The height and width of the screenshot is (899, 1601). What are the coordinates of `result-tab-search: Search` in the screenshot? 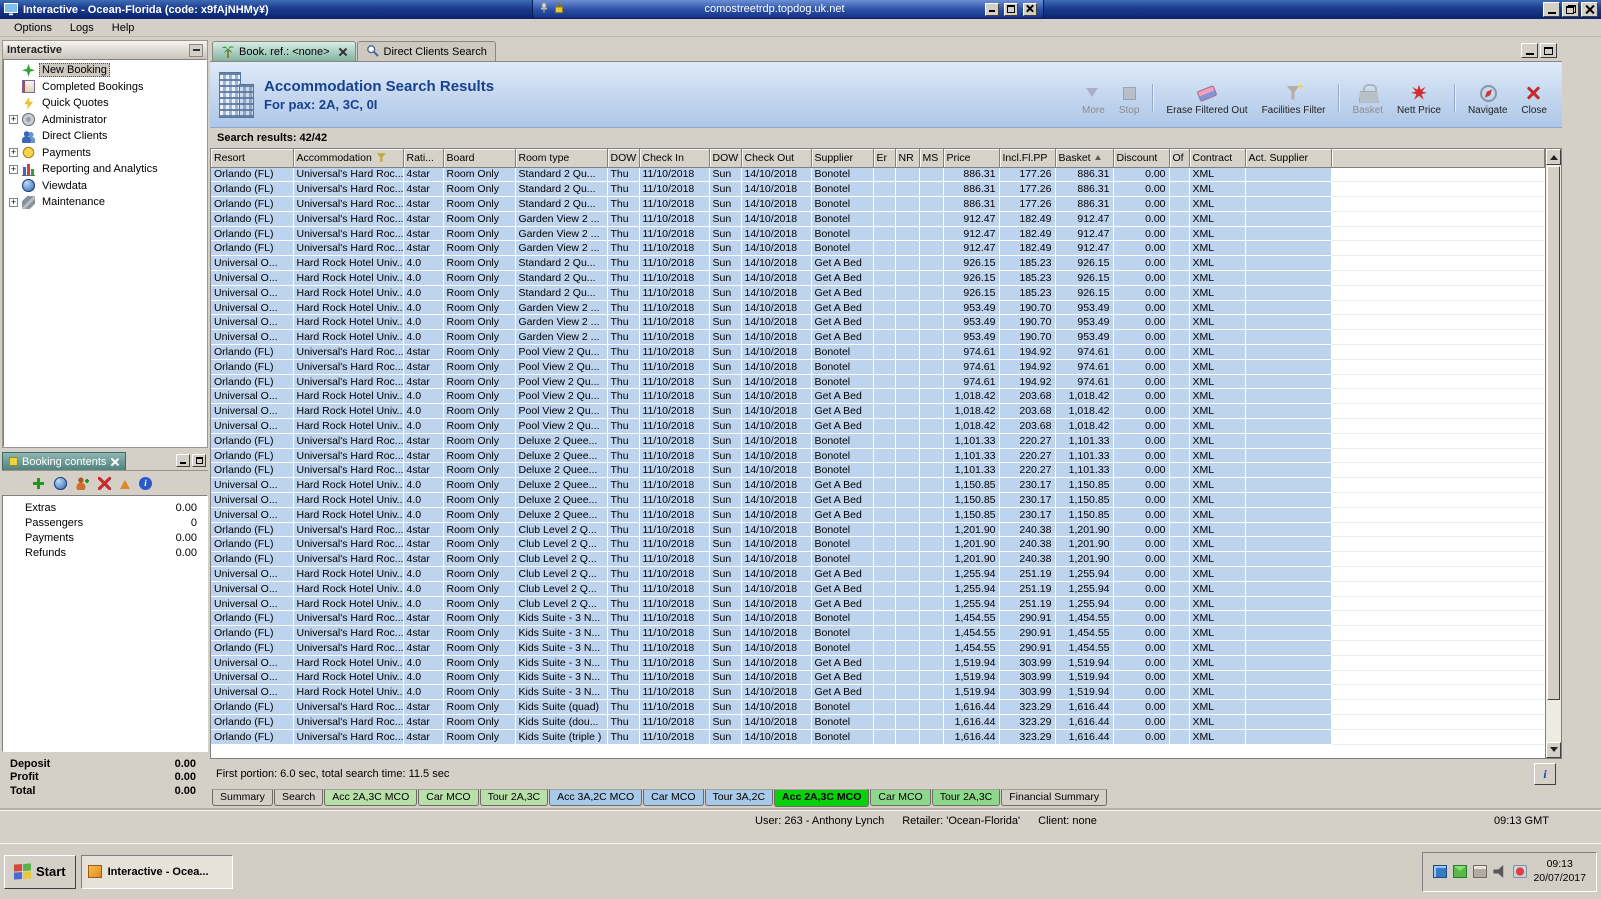 It's located at (298, 797).